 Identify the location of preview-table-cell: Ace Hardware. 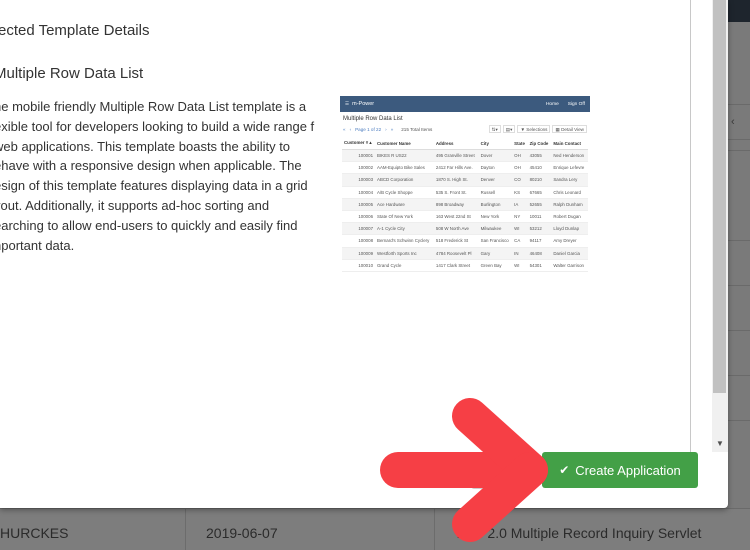
(404, 204).